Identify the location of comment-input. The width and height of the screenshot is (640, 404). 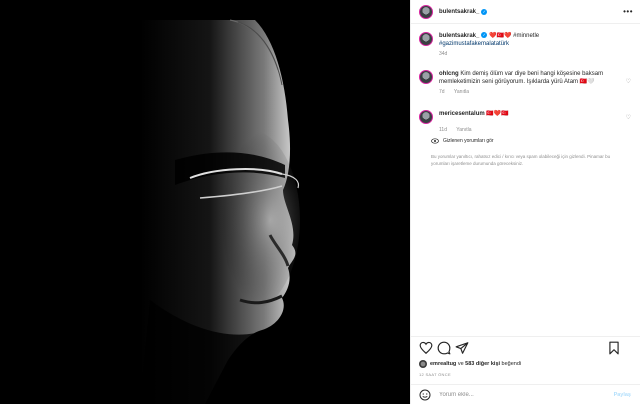
(524, 394).